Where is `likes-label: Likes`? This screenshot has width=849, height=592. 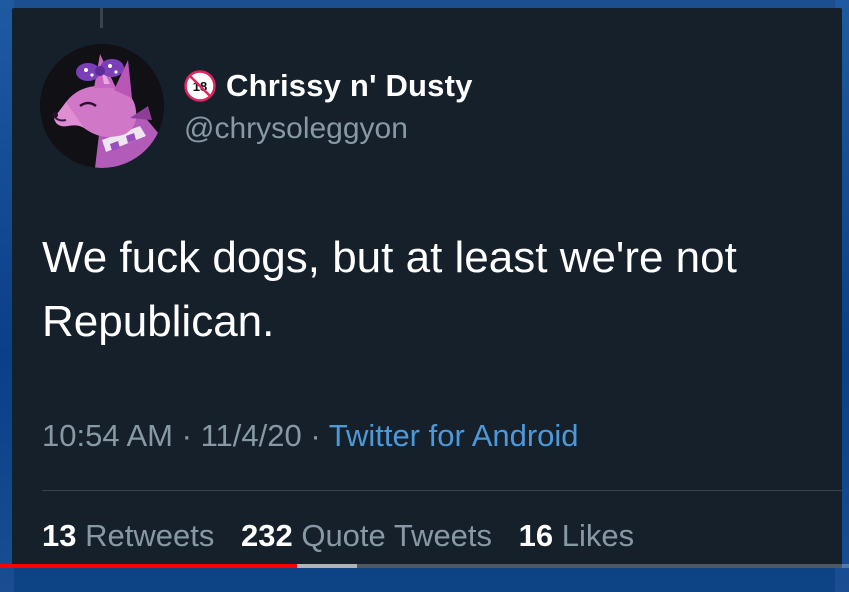
likes-label: Likes is located at coordinates (598, 535).